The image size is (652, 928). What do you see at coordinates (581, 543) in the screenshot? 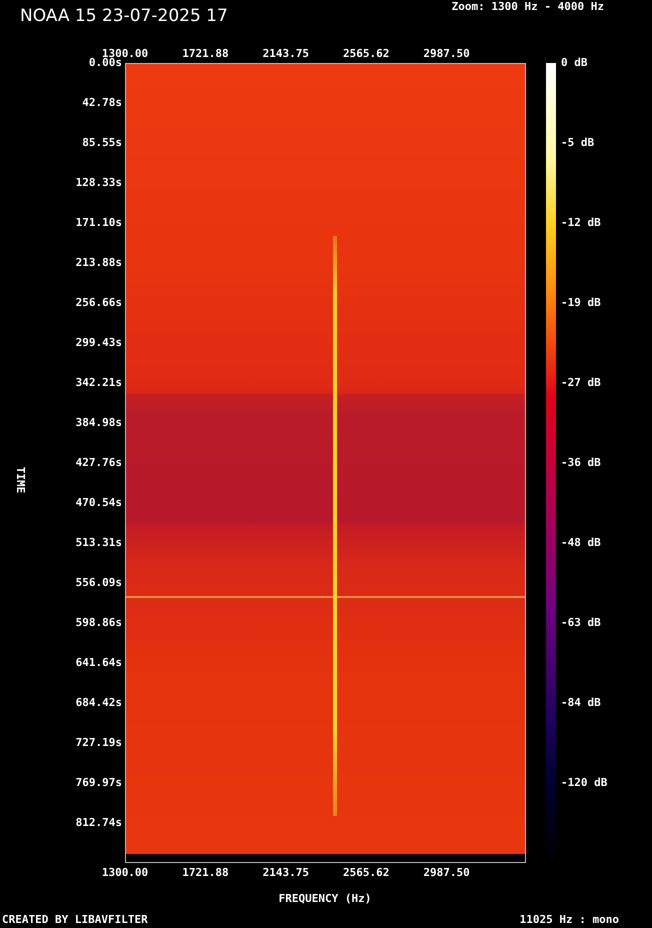
I see `color-scale-label: -48 dB` at bounding box center [581, 543].